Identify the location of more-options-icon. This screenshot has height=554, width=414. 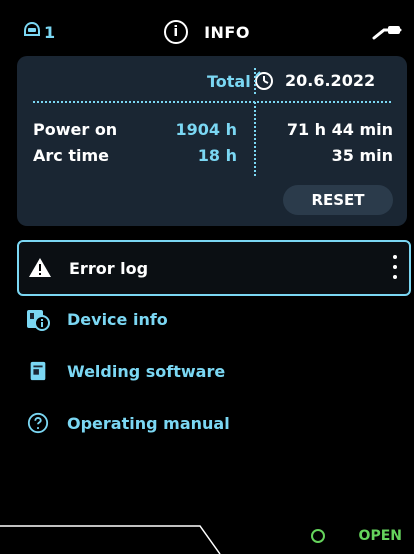
(396, 267).